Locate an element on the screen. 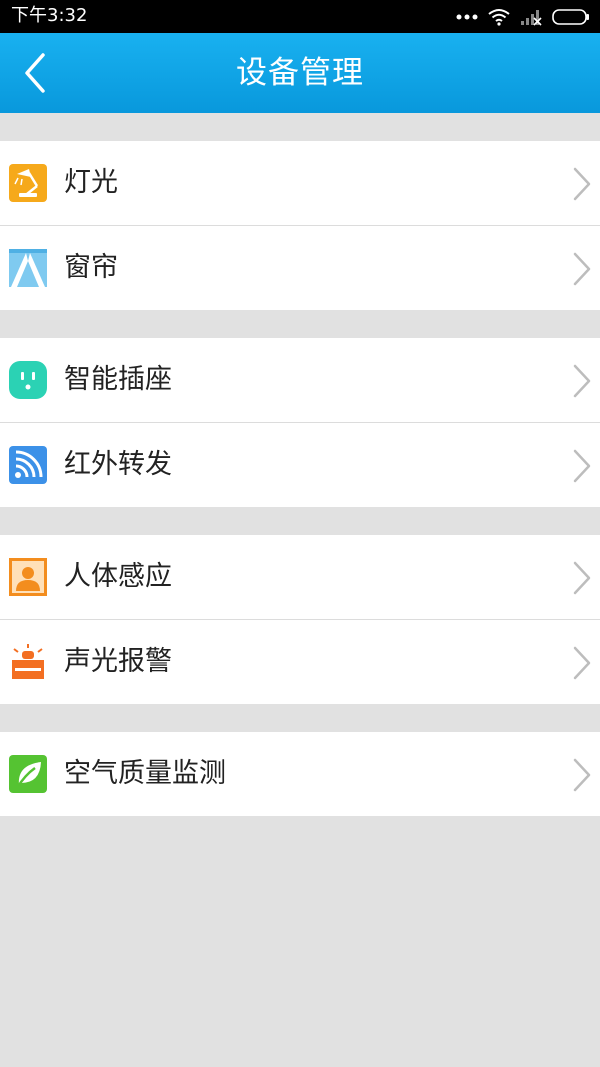  leaf-icon is located at coordinates (28, 774).